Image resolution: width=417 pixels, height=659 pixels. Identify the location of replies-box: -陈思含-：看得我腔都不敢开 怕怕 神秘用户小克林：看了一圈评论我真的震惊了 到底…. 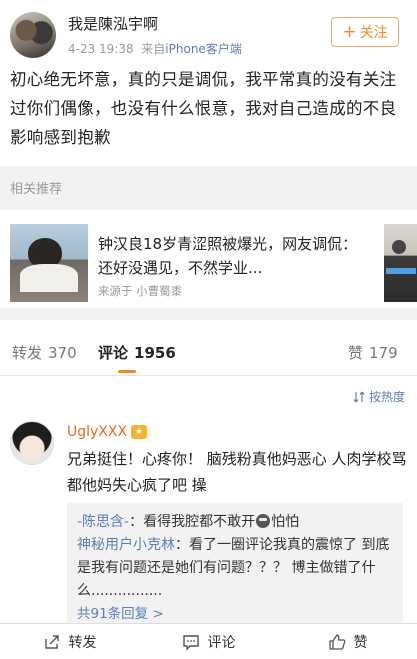
(235, 563).